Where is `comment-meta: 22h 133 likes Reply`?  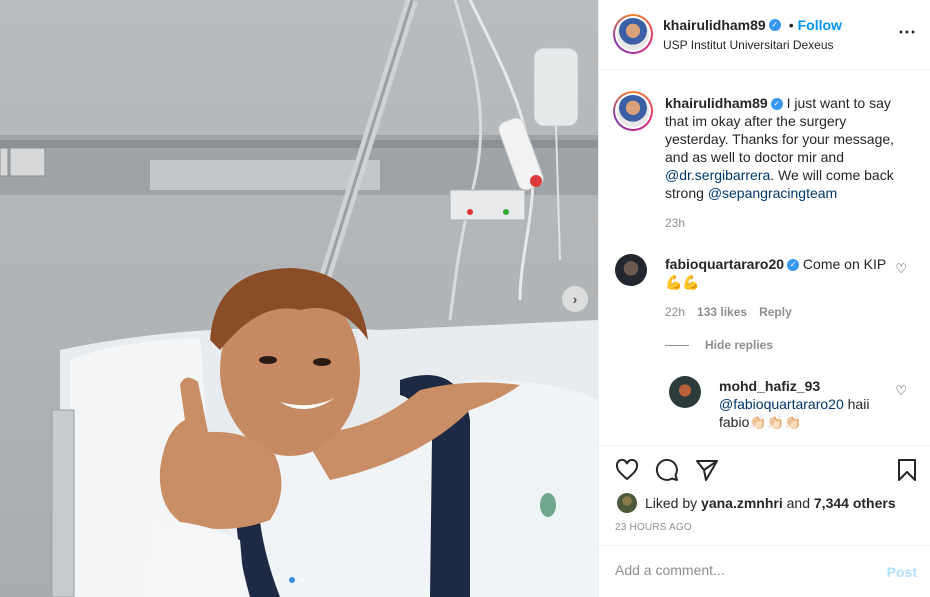
comment-meta: 22h 133 likes Reply is located at coordinates (728, 312).